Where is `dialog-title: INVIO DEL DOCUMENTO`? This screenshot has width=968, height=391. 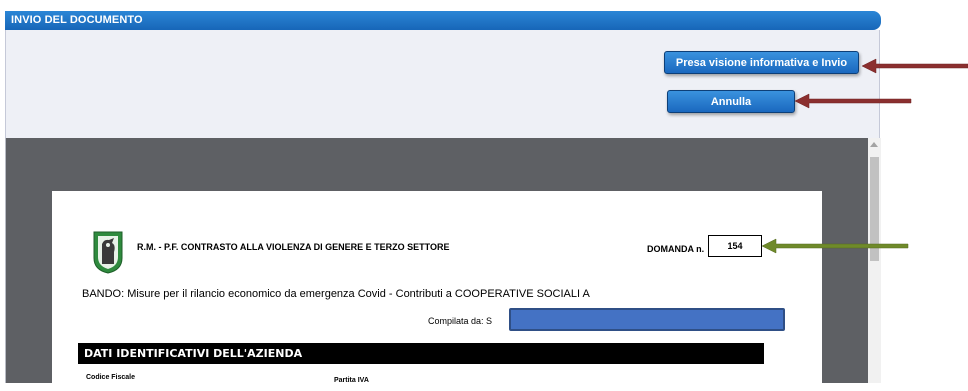 dialog-title: INVIO DEL DOCUMENTO is located at coordinates (77, 20).